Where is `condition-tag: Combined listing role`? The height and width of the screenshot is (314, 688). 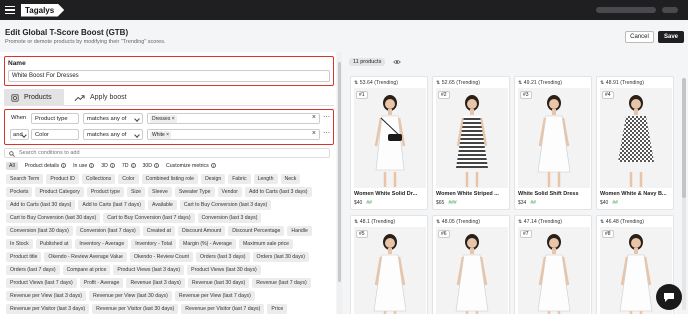
condition-tag: Combined listing role is located at coordinates (170, 179).